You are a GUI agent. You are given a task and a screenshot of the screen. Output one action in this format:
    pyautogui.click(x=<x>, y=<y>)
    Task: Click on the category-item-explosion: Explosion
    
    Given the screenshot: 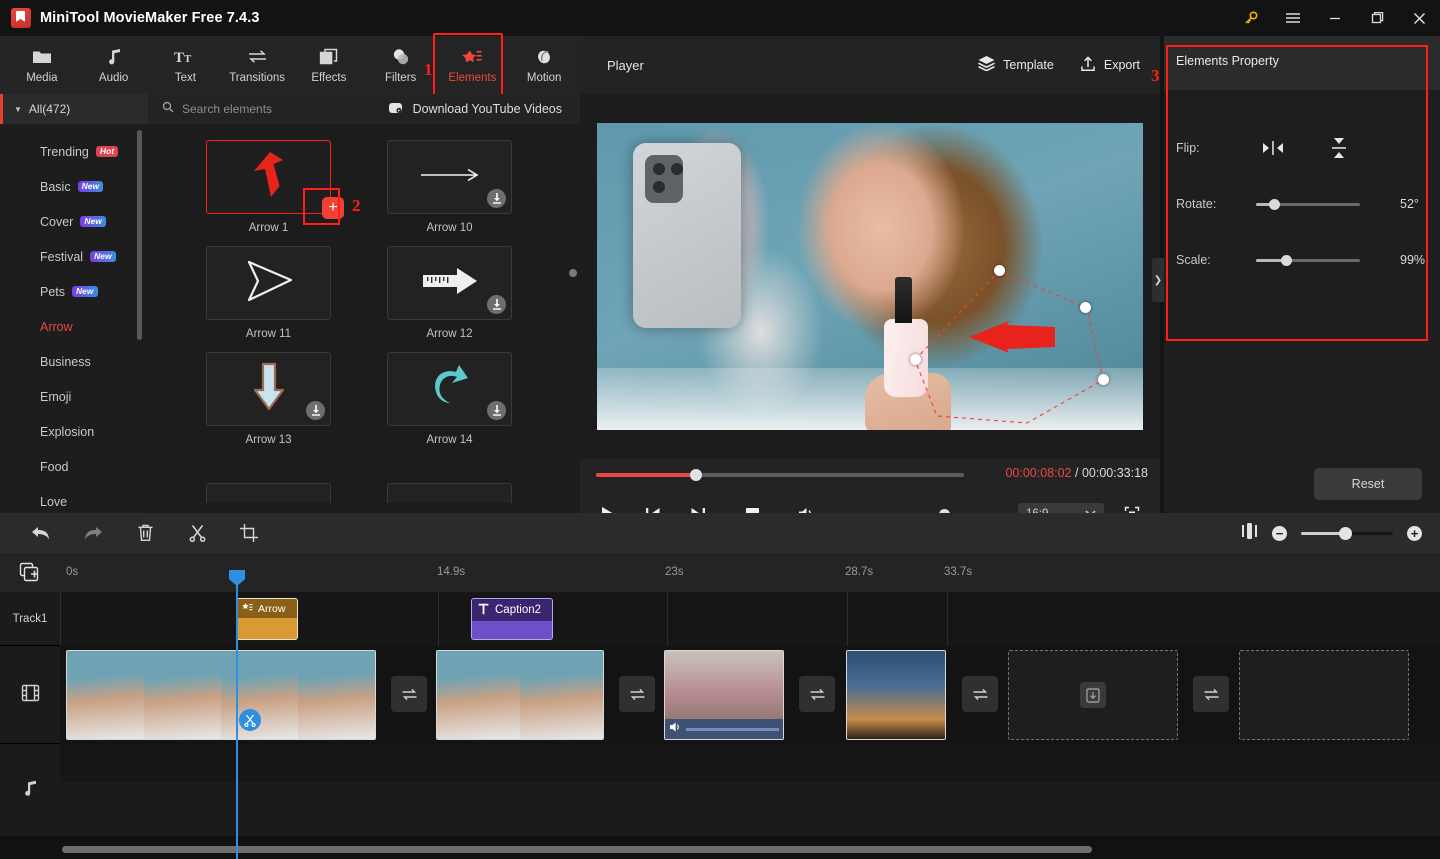 What is the action you would take?
    pyautogui.click(x=74, y=431)
    